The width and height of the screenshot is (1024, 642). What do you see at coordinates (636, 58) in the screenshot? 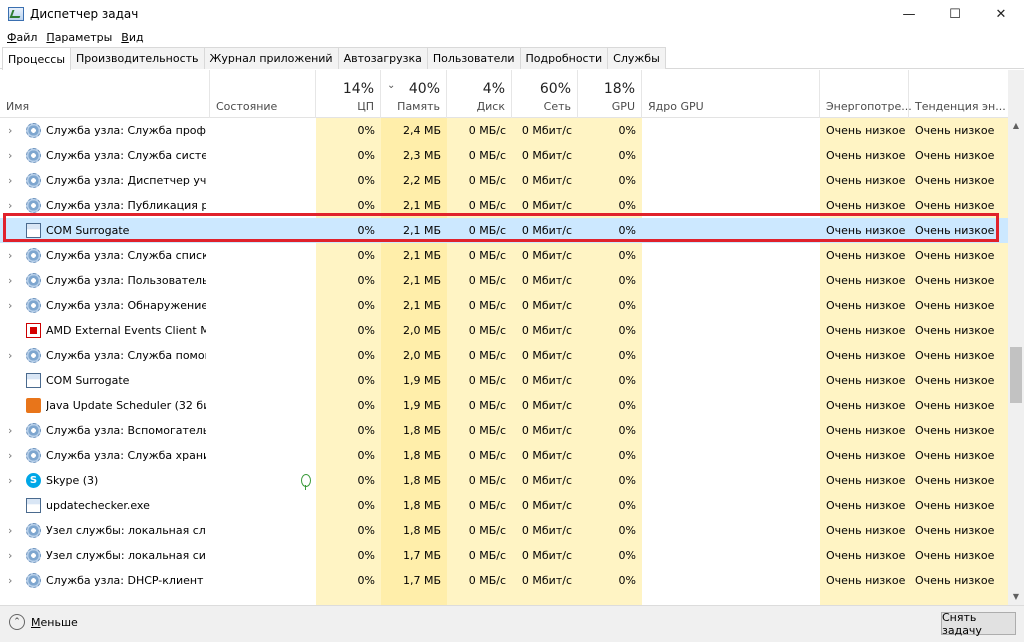
I see `tab-services: Службы` at bounding box center [636, 58].